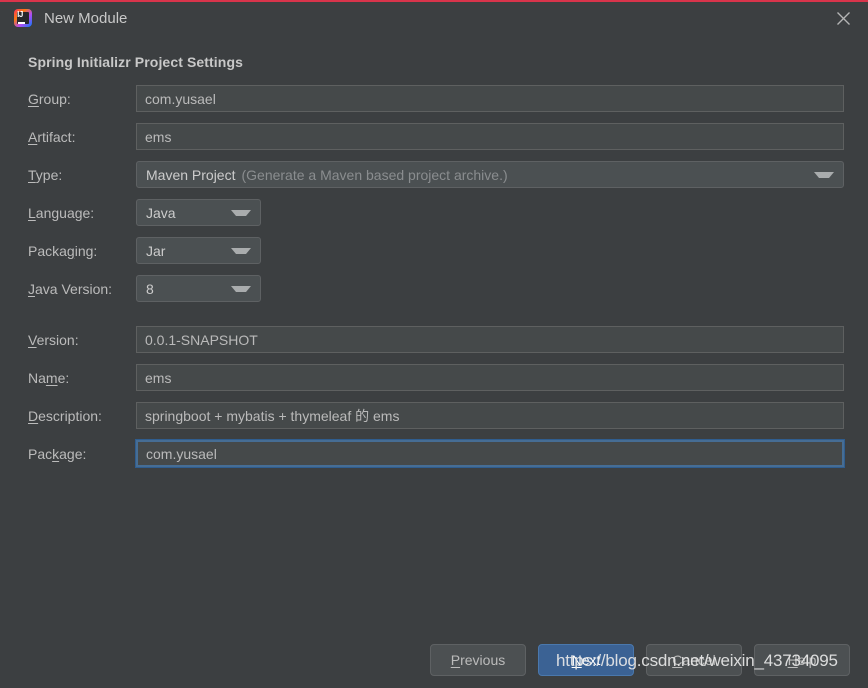 Image resolution: width=868 pixels, height=688 pixels. What do you see at coordinates (490, 98) in the screenshot?
I see `group-input: com.yusael` at bounding box center [490, 98].